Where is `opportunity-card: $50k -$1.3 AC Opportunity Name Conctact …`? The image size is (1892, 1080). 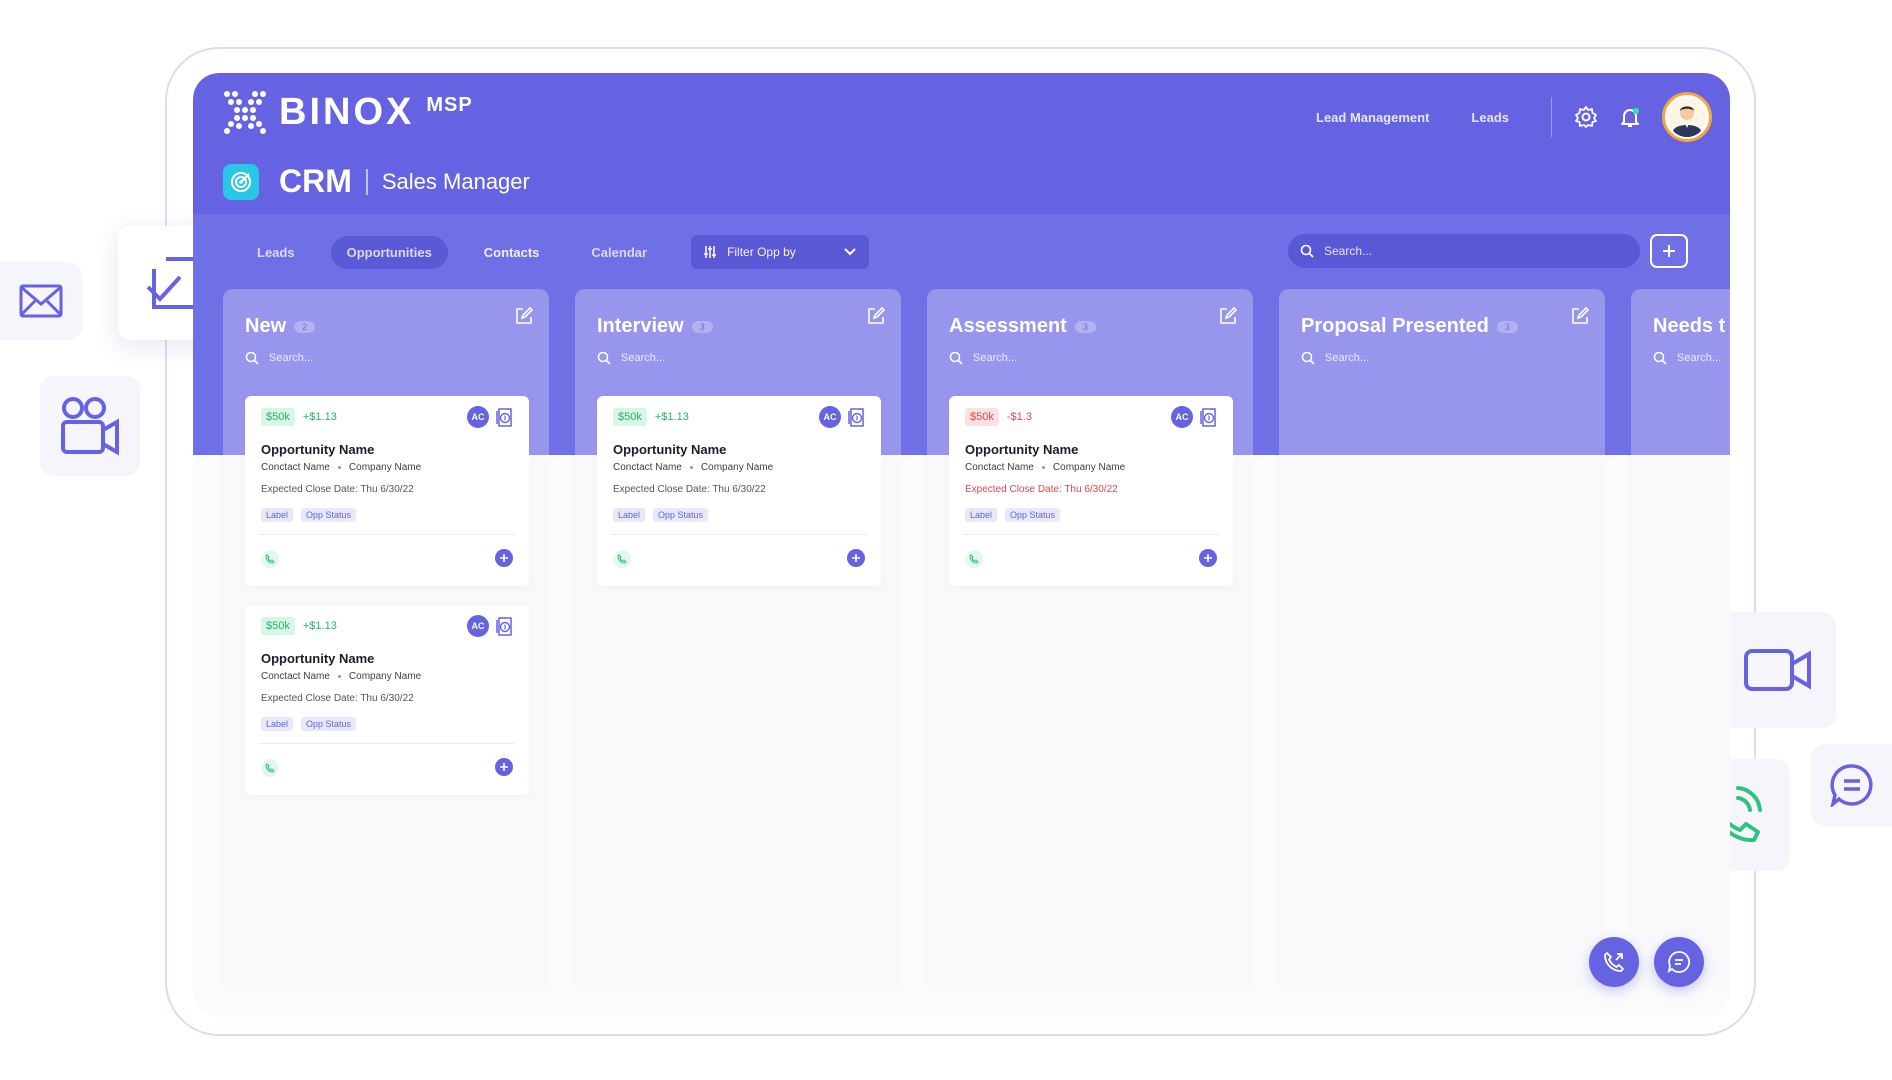 opportunity-card: $50k -$1.3 AC Opportunity Name Conctact … is located at coordinates (1091, 491).